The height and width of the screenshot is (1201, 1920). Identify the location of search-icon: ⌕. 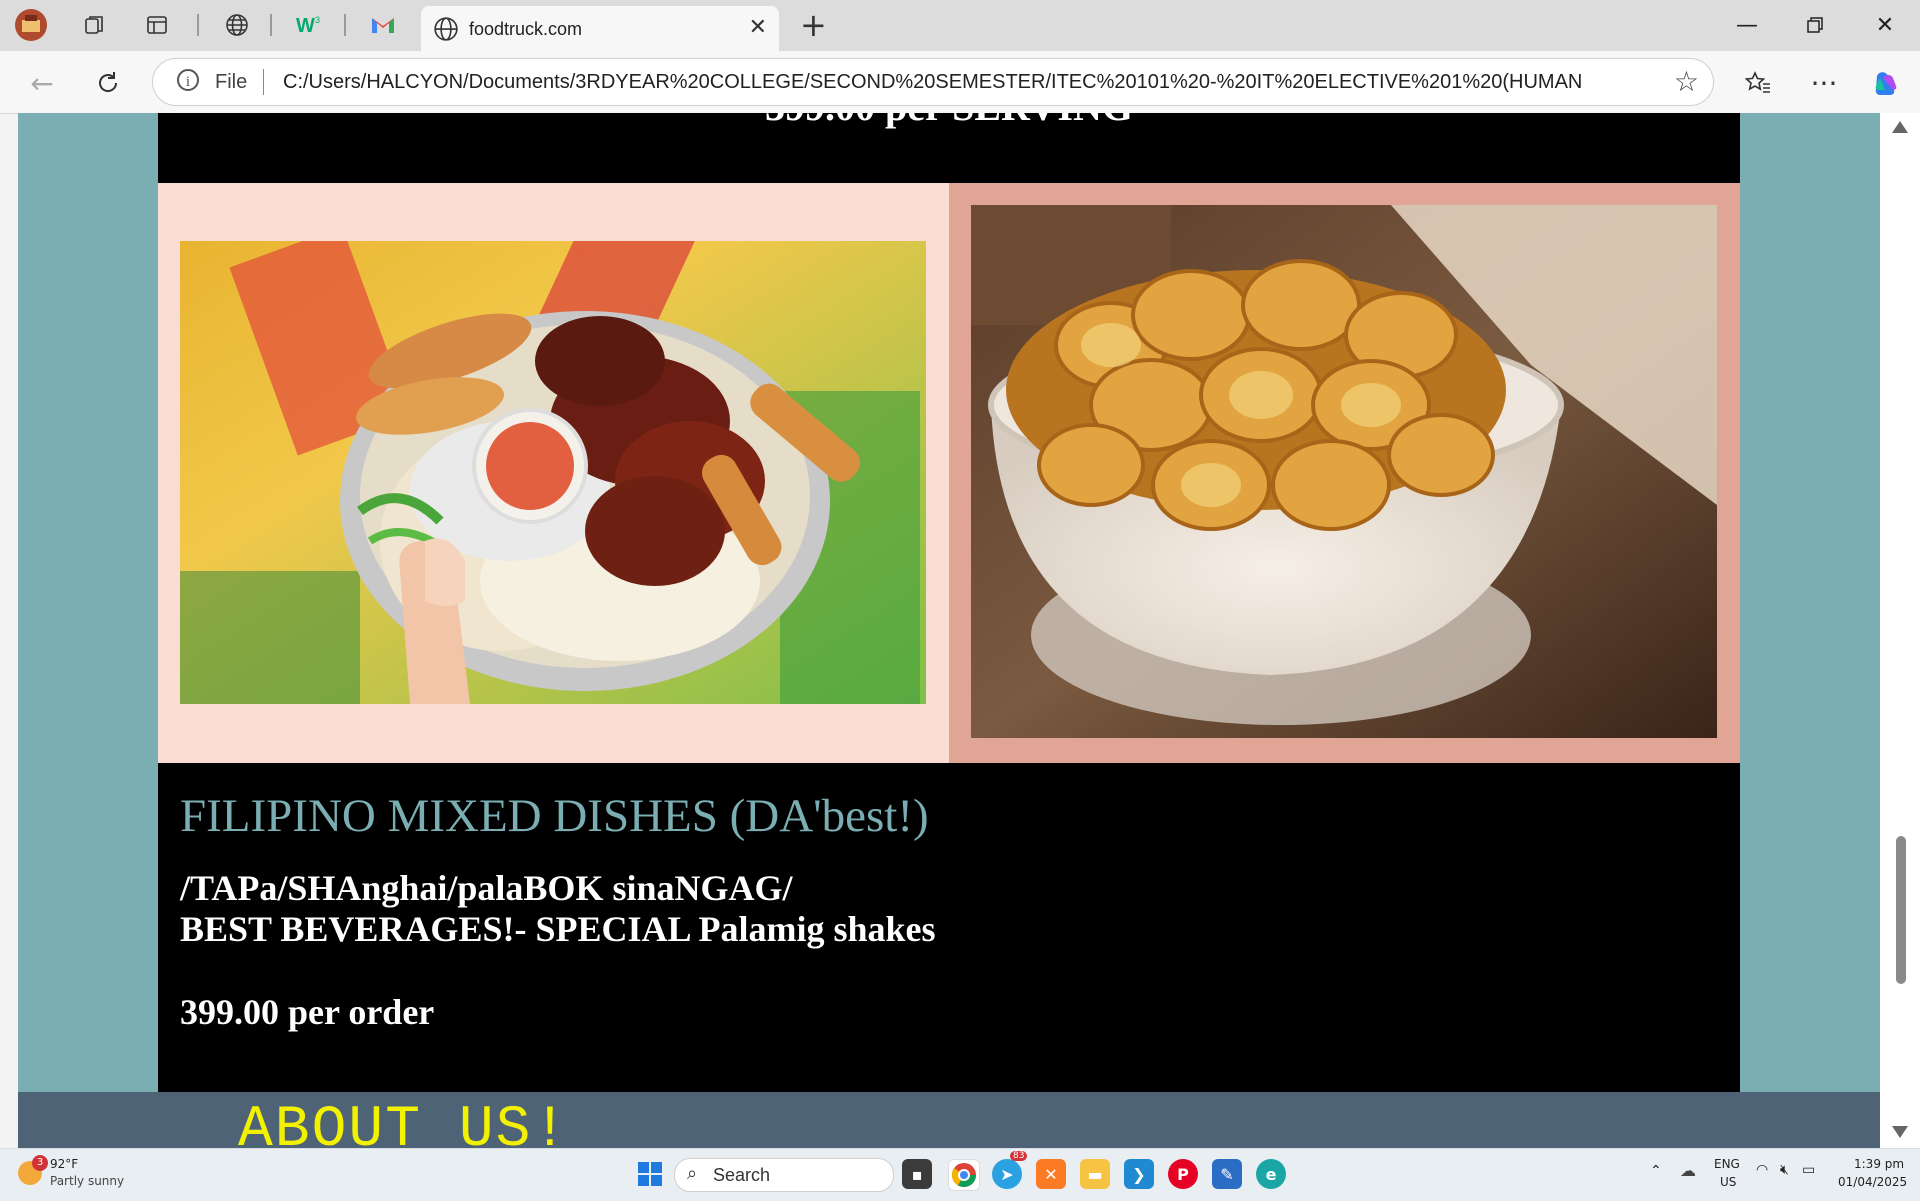
(692, 1173).